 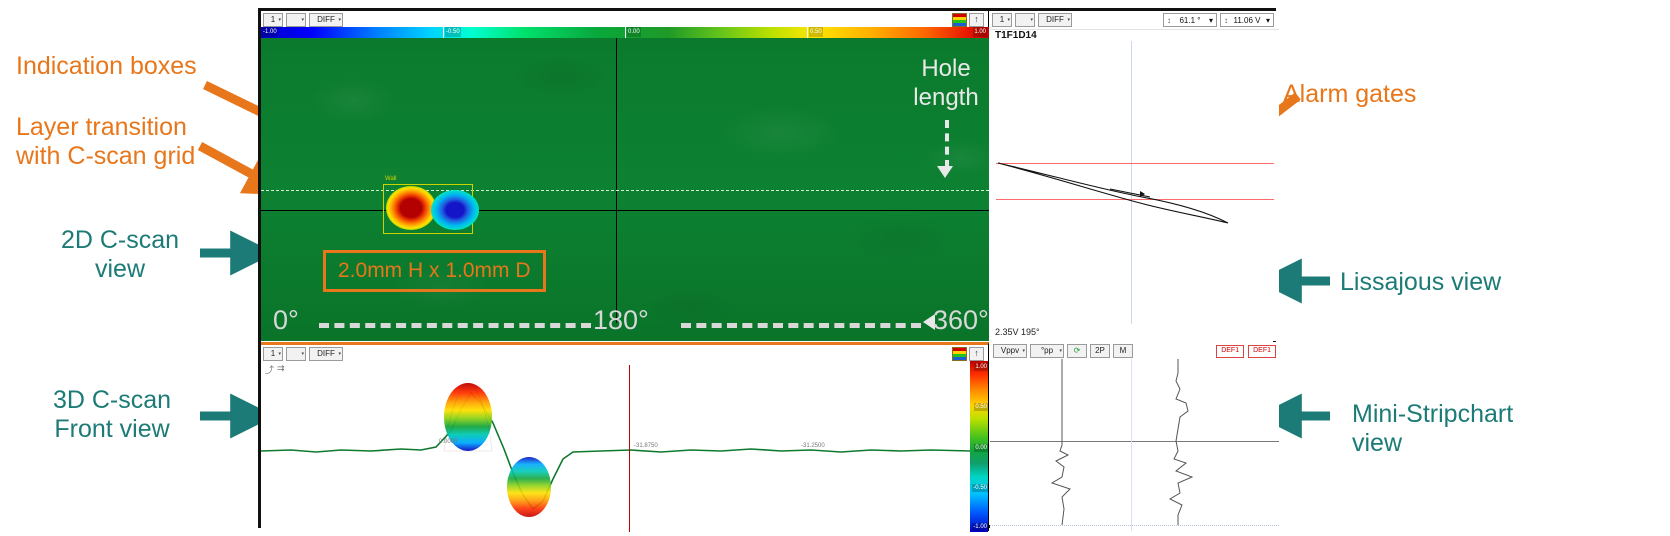 I want to click on indication-box-tag: Wall, so click(x=391, y=179).